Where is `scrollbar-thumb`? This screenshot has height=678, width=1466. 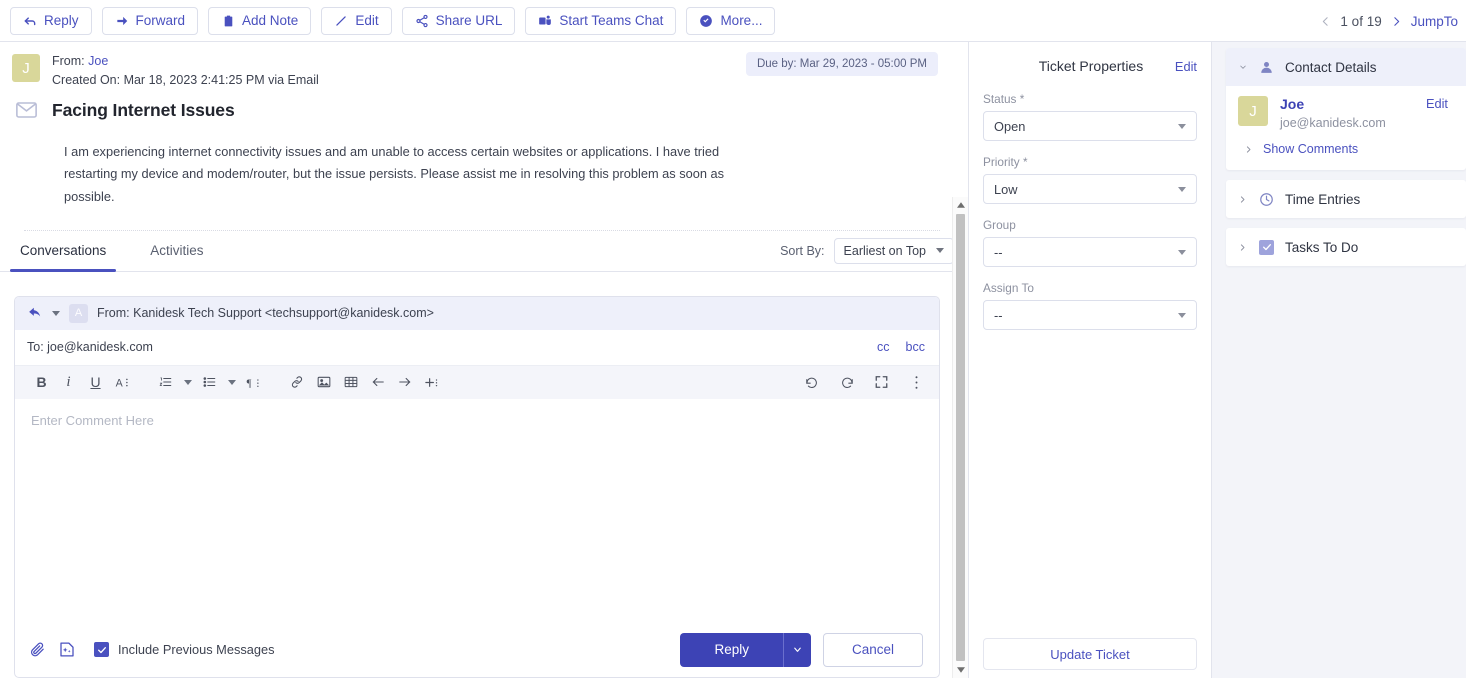
scrollbar-thumb is located at coordinates (960, 437).